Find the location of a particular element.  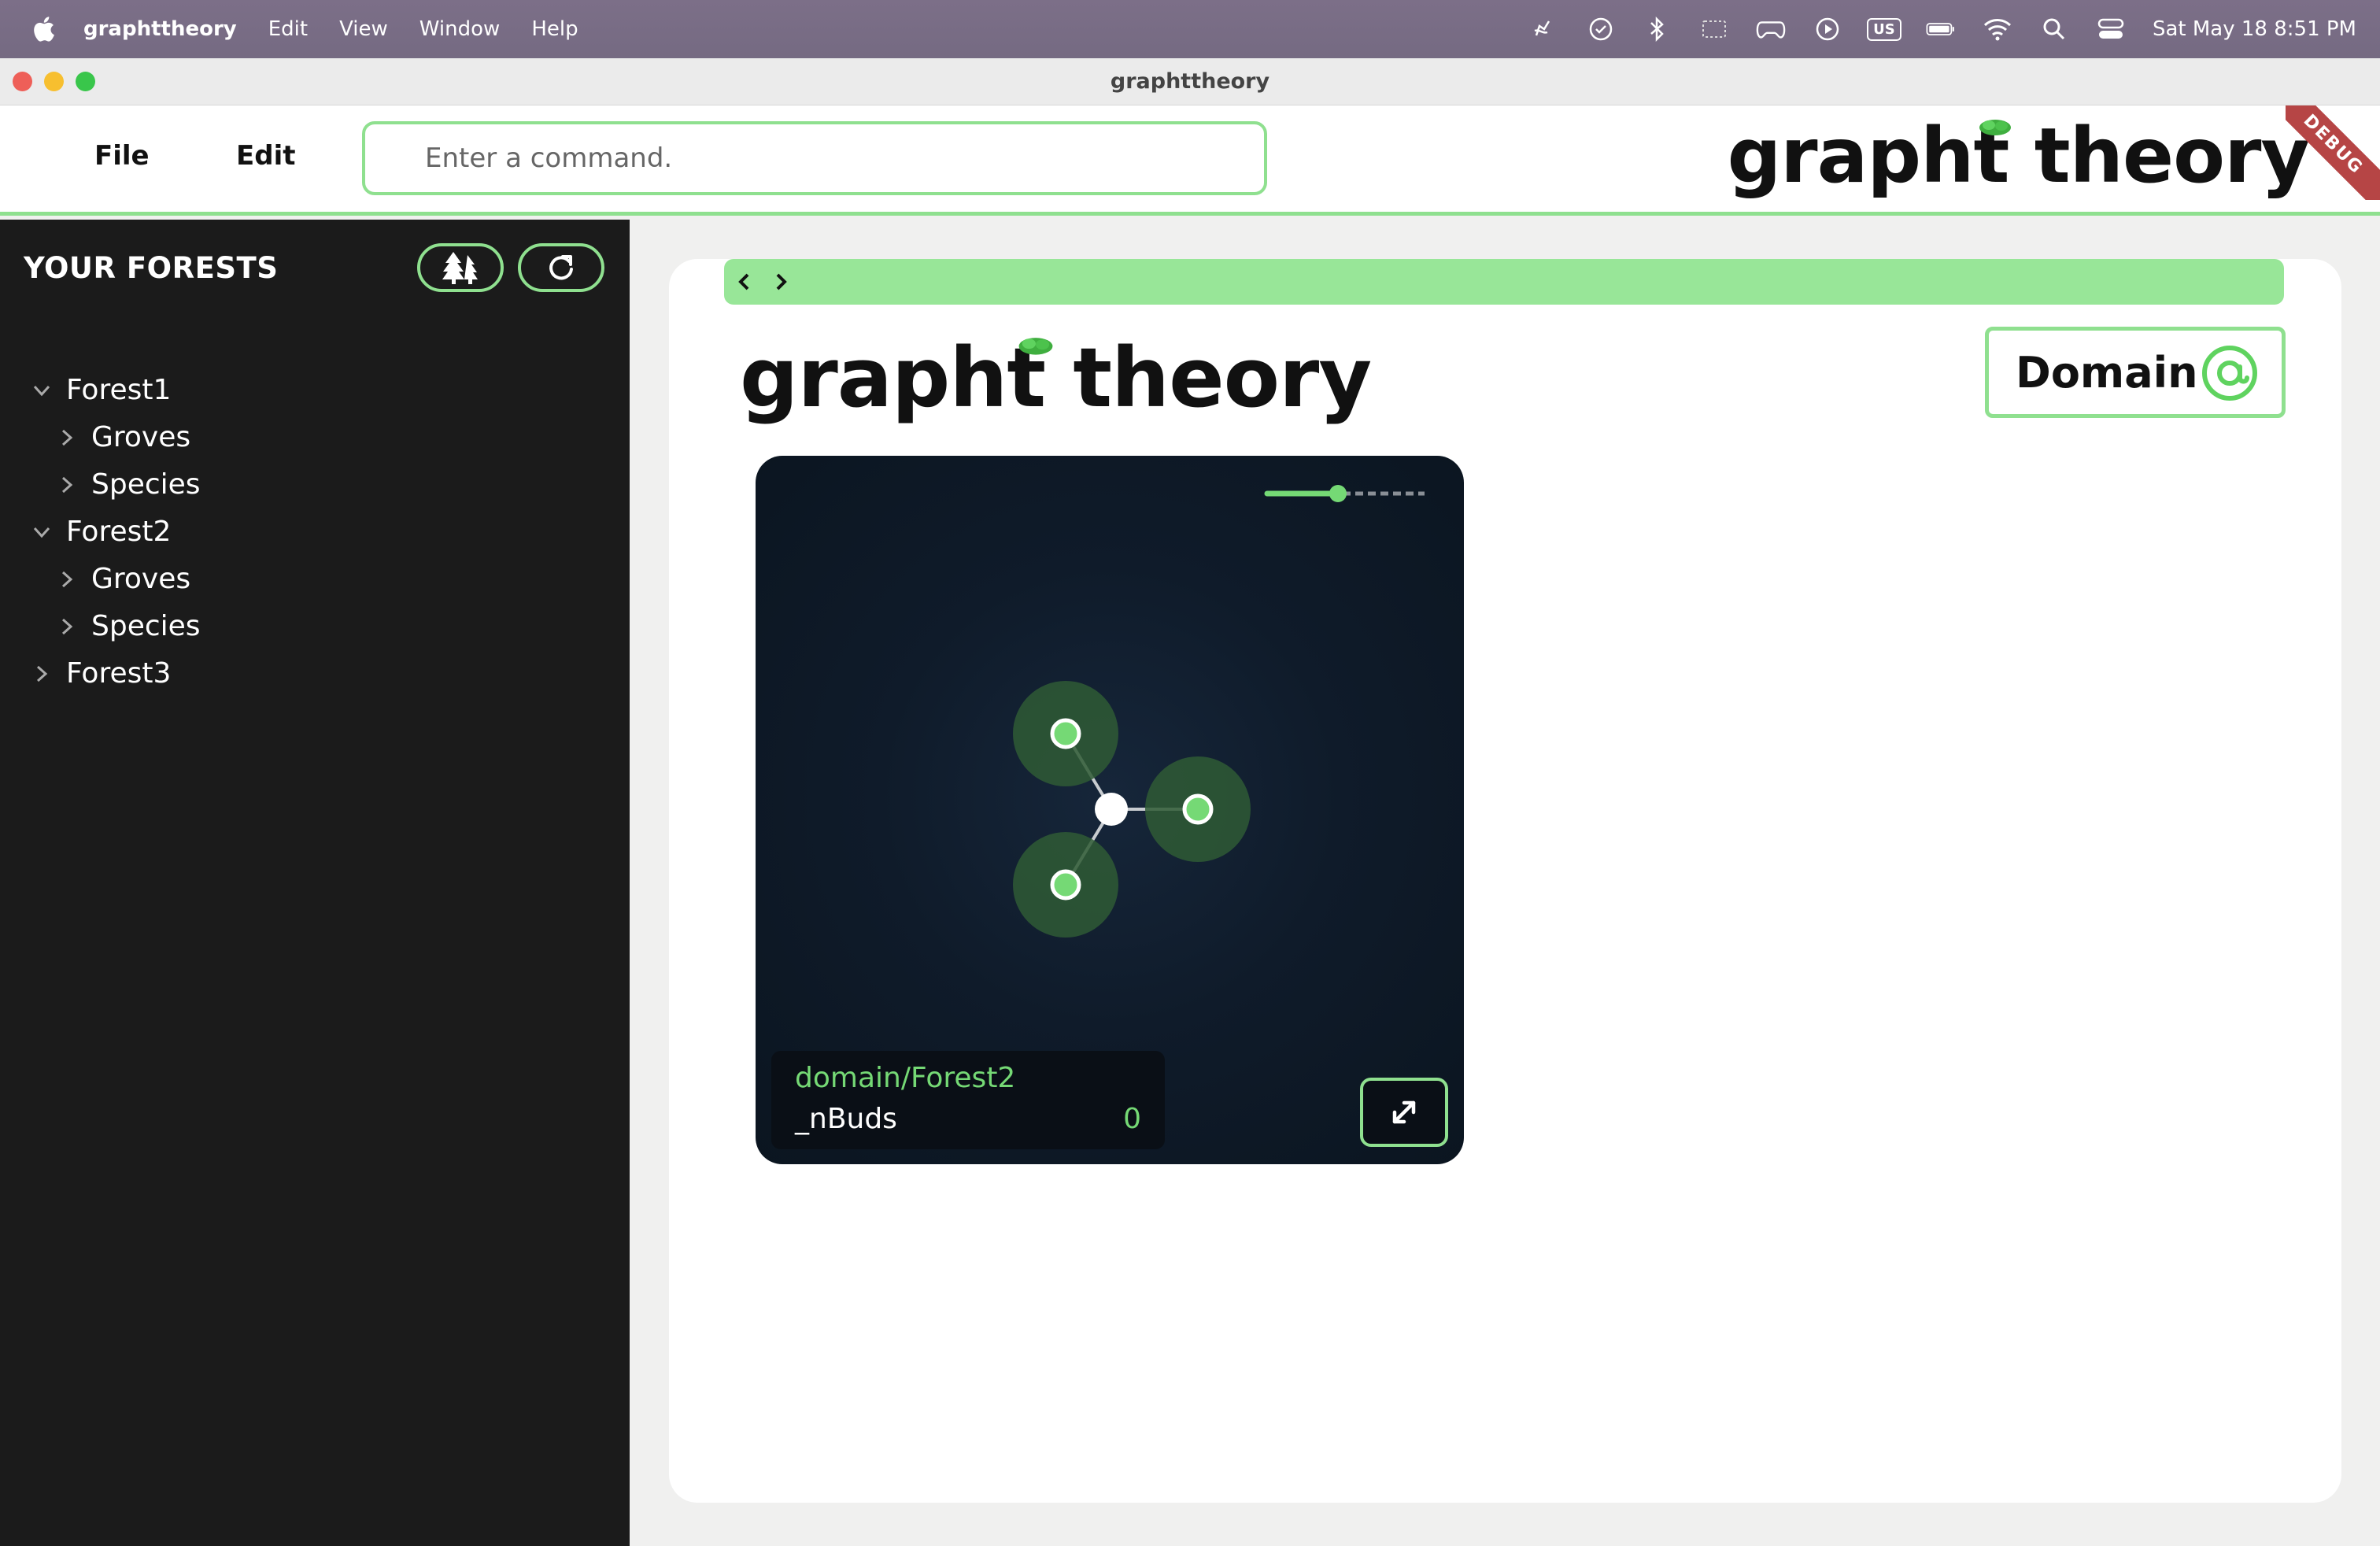

bluetooth-icon is located at coordinates (1657, 29).